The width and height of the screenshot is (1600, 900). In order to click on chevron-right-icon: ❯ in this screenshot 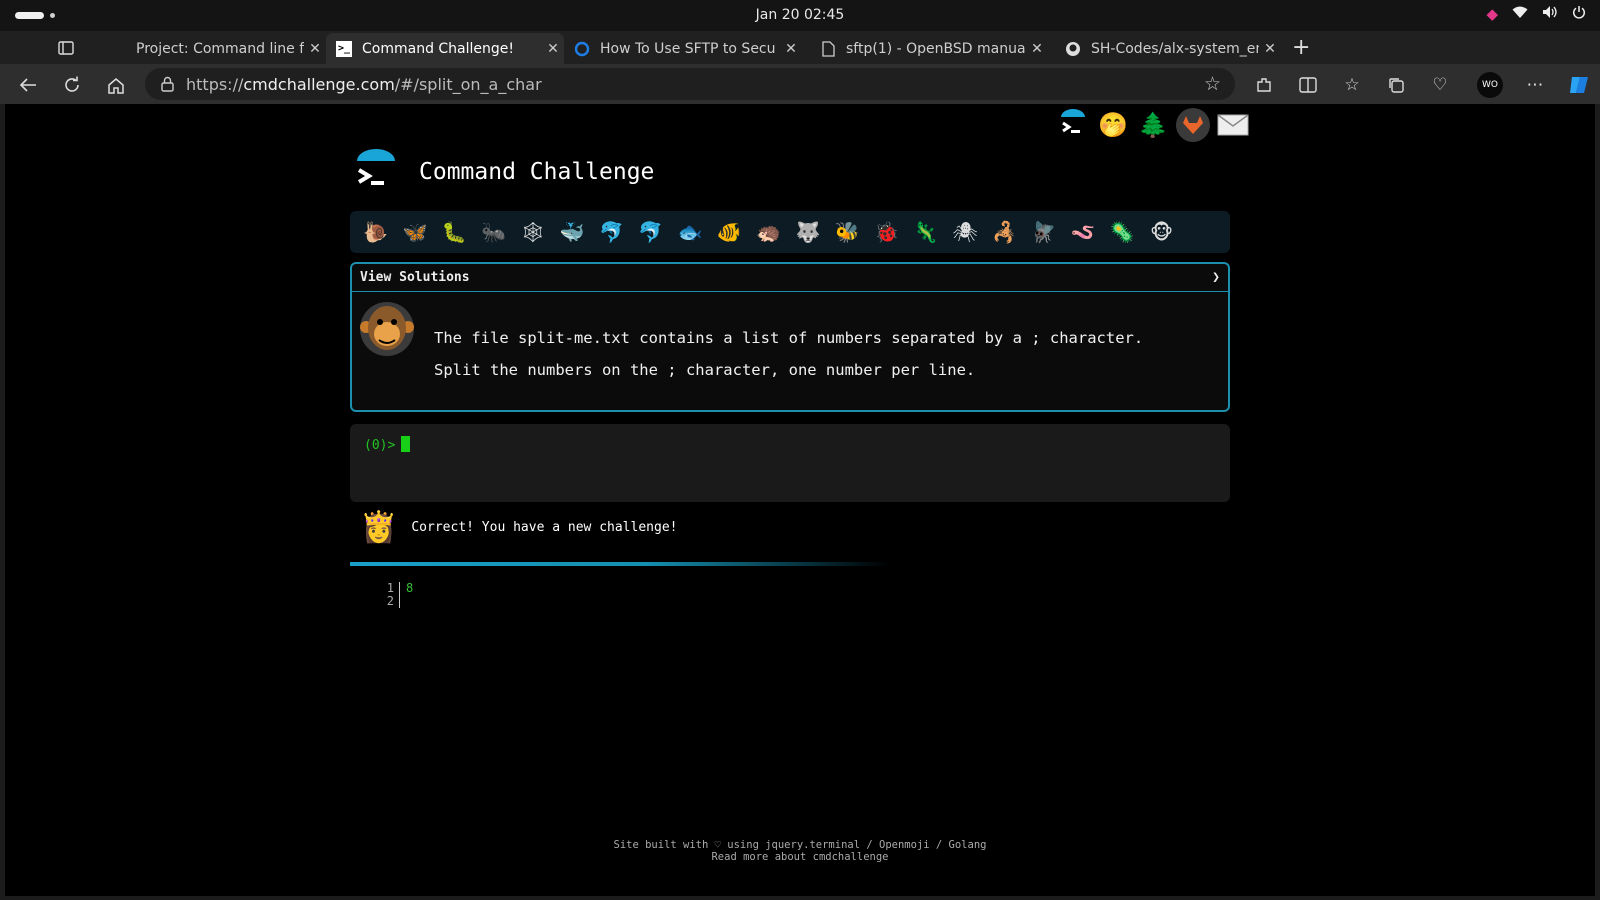, I will do `click(1216, 277)`.